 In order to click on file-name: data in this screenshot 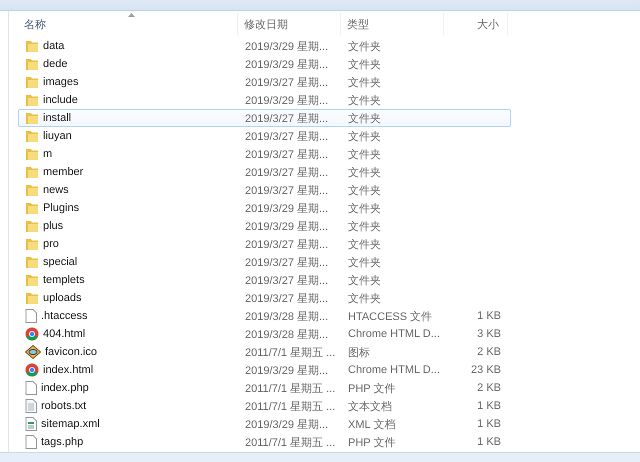, I will do `click(53, 46)`.